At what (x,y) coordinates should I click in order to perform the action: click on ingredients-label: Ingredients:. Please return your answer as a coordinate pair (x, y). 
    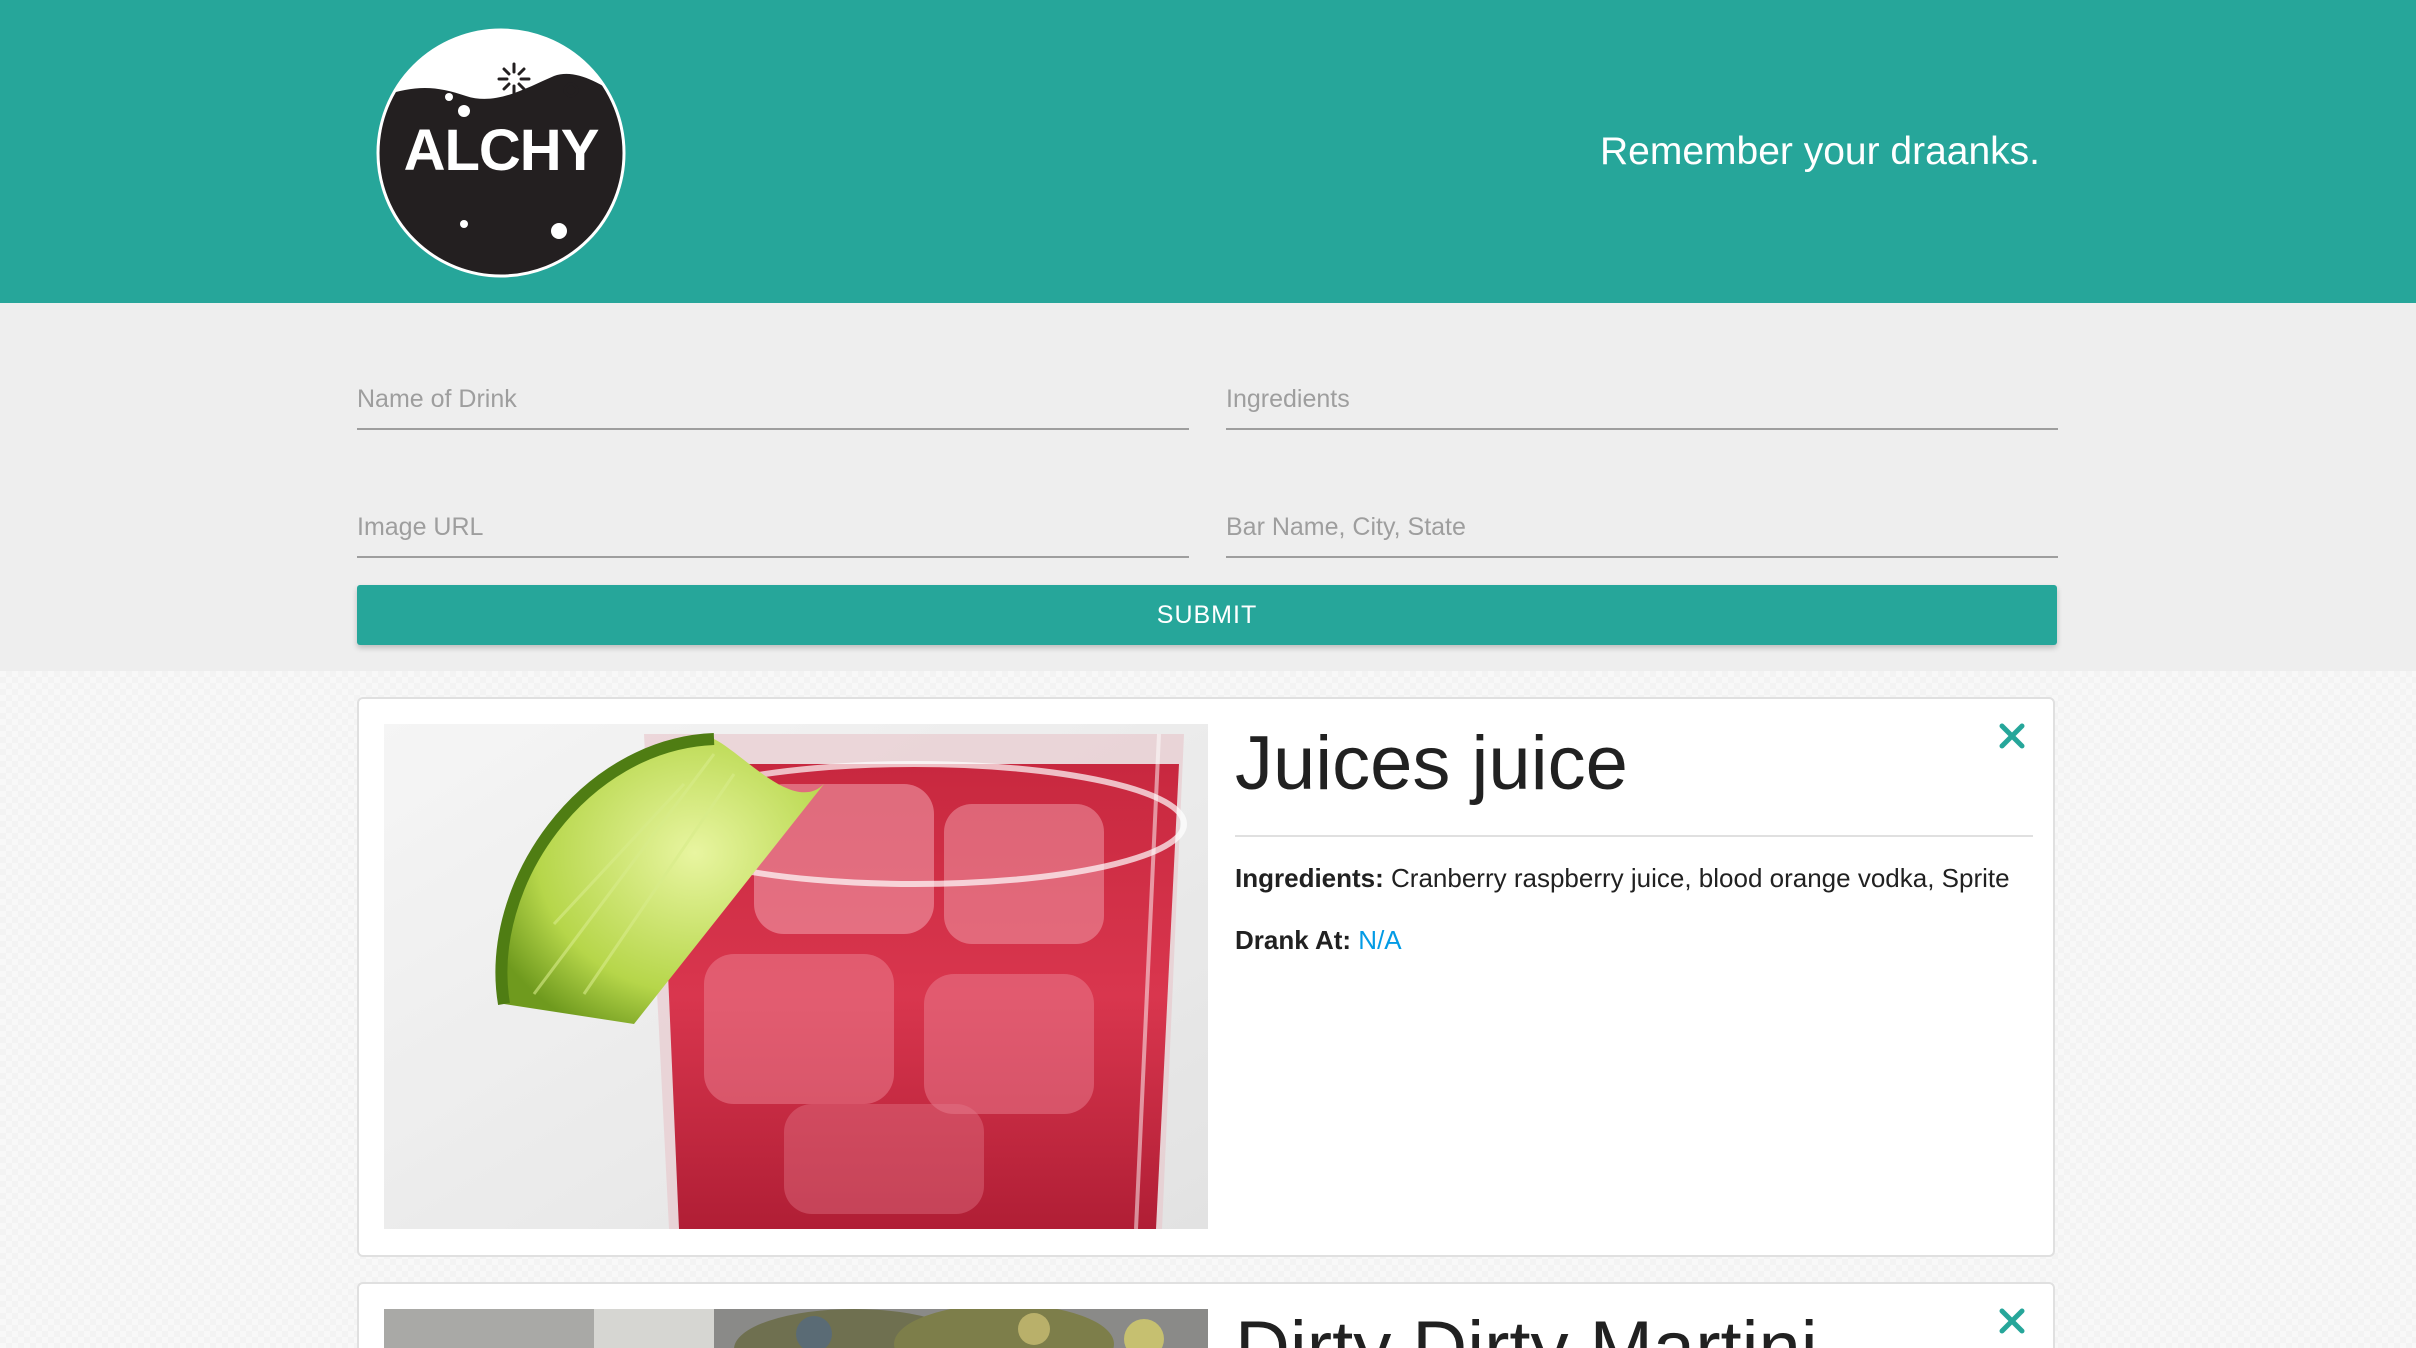
    Looking at the image, I should click on (1309, 878).